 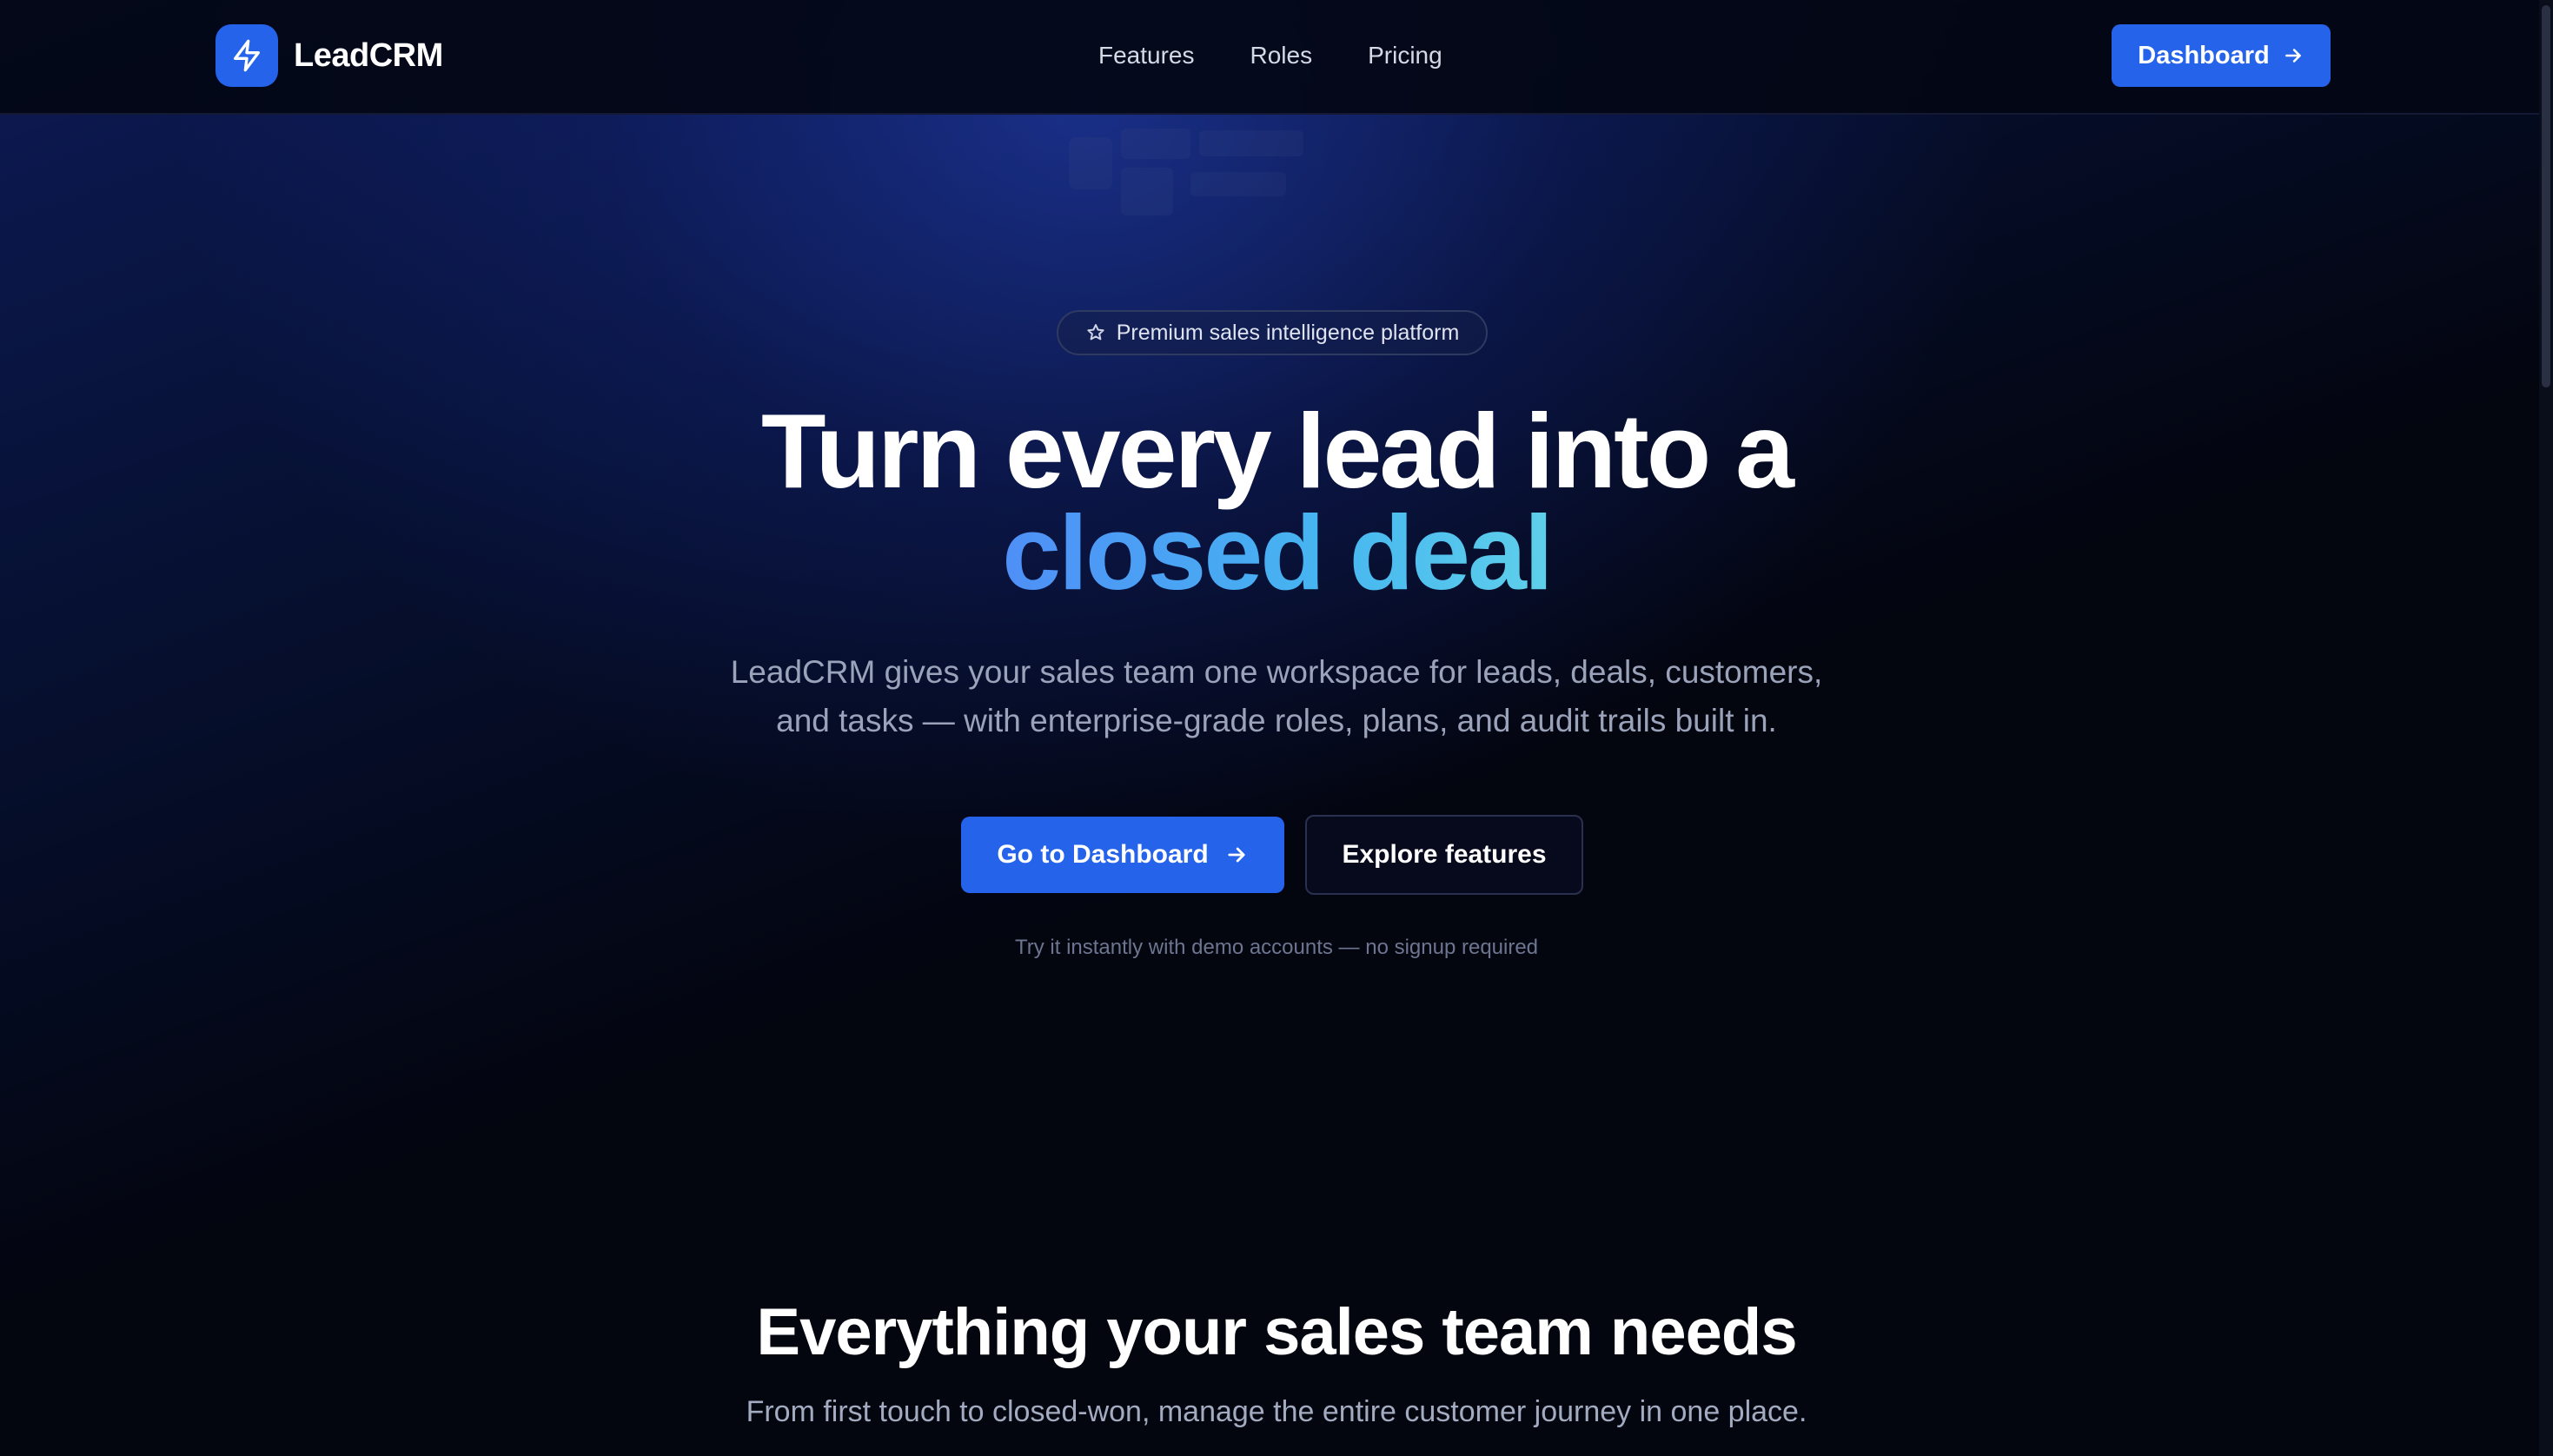 I want to click on explore-features-label: Explore features, so click(x=1444, y=854).